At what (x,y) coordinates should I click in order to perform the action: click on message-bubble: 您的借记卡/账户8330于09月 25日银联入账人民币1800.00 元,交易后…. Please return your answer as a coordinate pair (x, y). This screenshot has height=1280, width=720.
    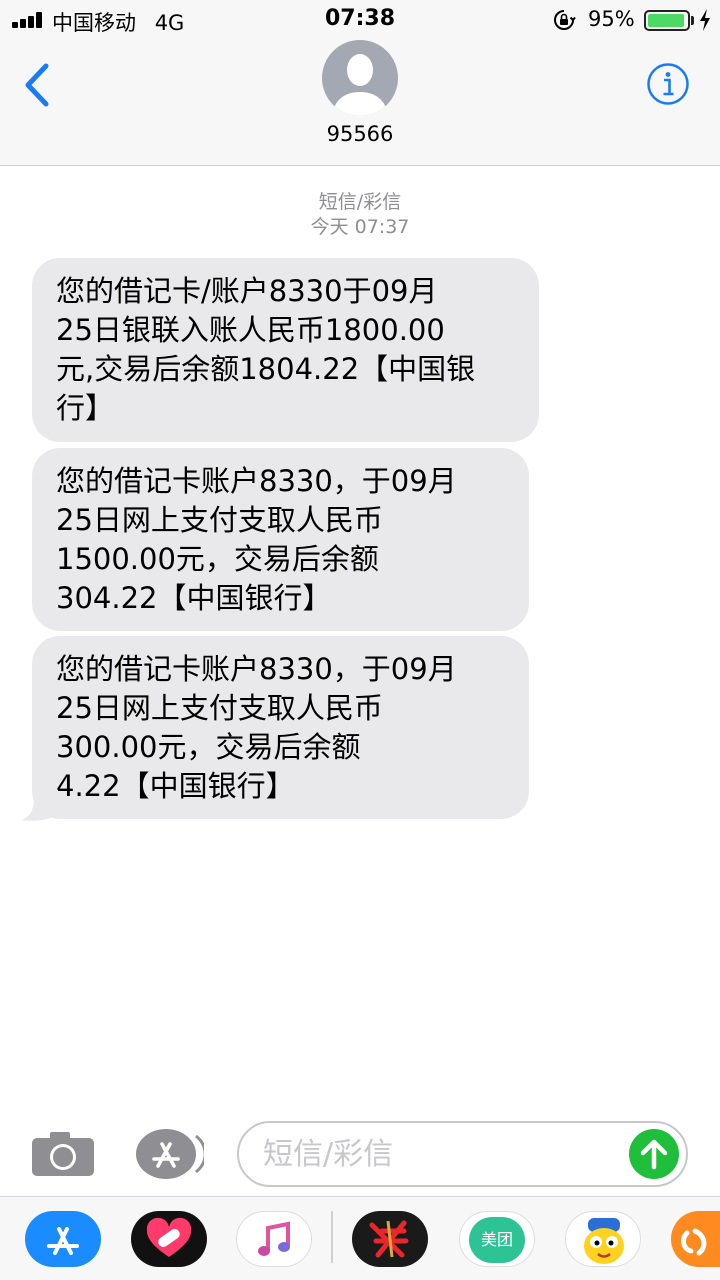
    Looking at the image, I should click on (285, 350).